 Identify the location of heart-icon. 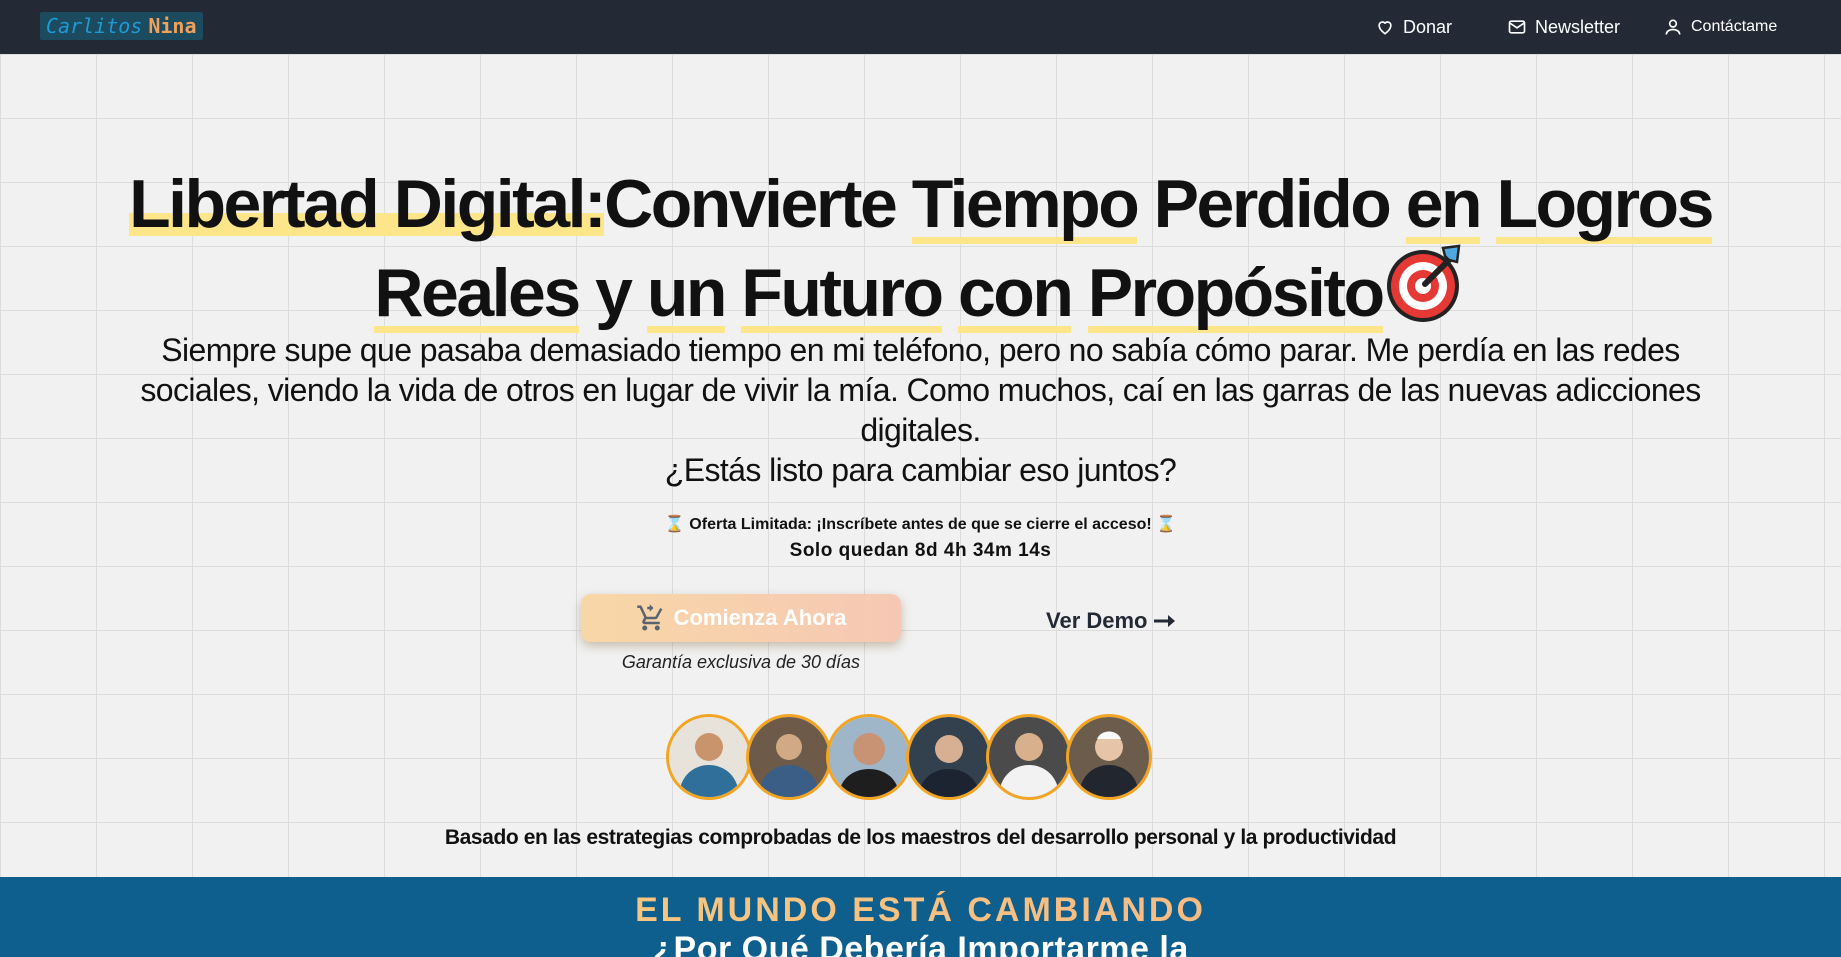
(1385, 28).